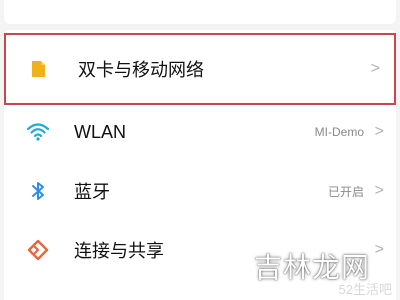  Describe the element at coordinates (345, 191) in the screenshot. I see `settings-item-value: 已开启` at that location.